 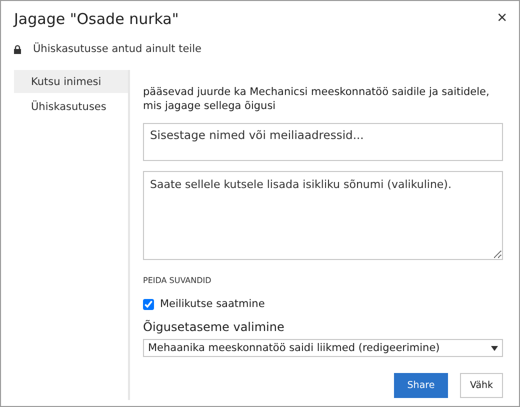 I want to click on permission-label: Õigusetaseme valimine, so click(x=214, y=327).